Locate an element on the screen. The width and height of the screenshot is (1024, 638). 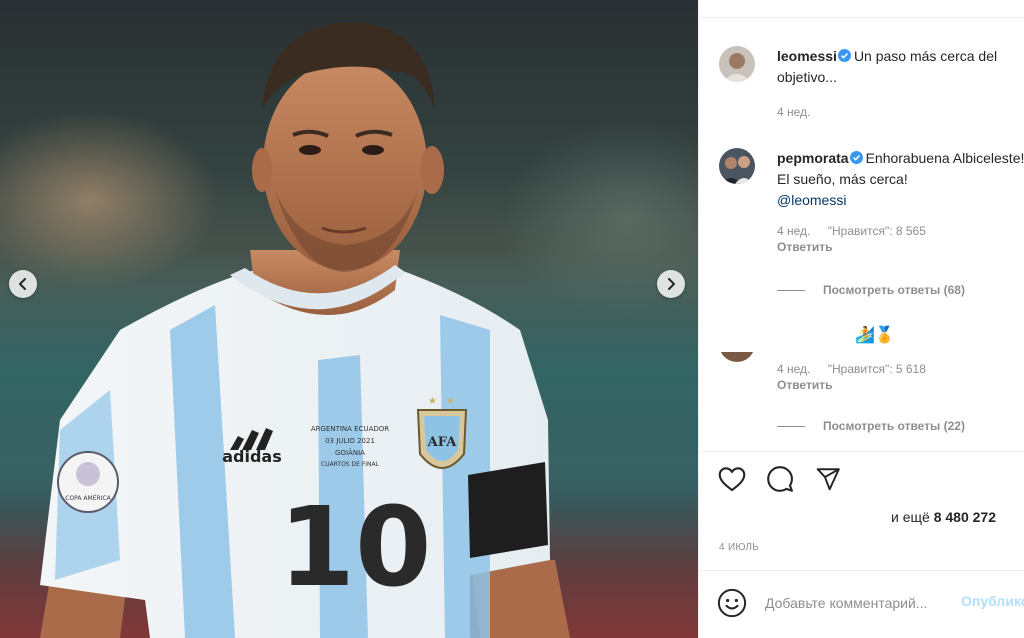
share-icon is located at coordinates (828, 479).